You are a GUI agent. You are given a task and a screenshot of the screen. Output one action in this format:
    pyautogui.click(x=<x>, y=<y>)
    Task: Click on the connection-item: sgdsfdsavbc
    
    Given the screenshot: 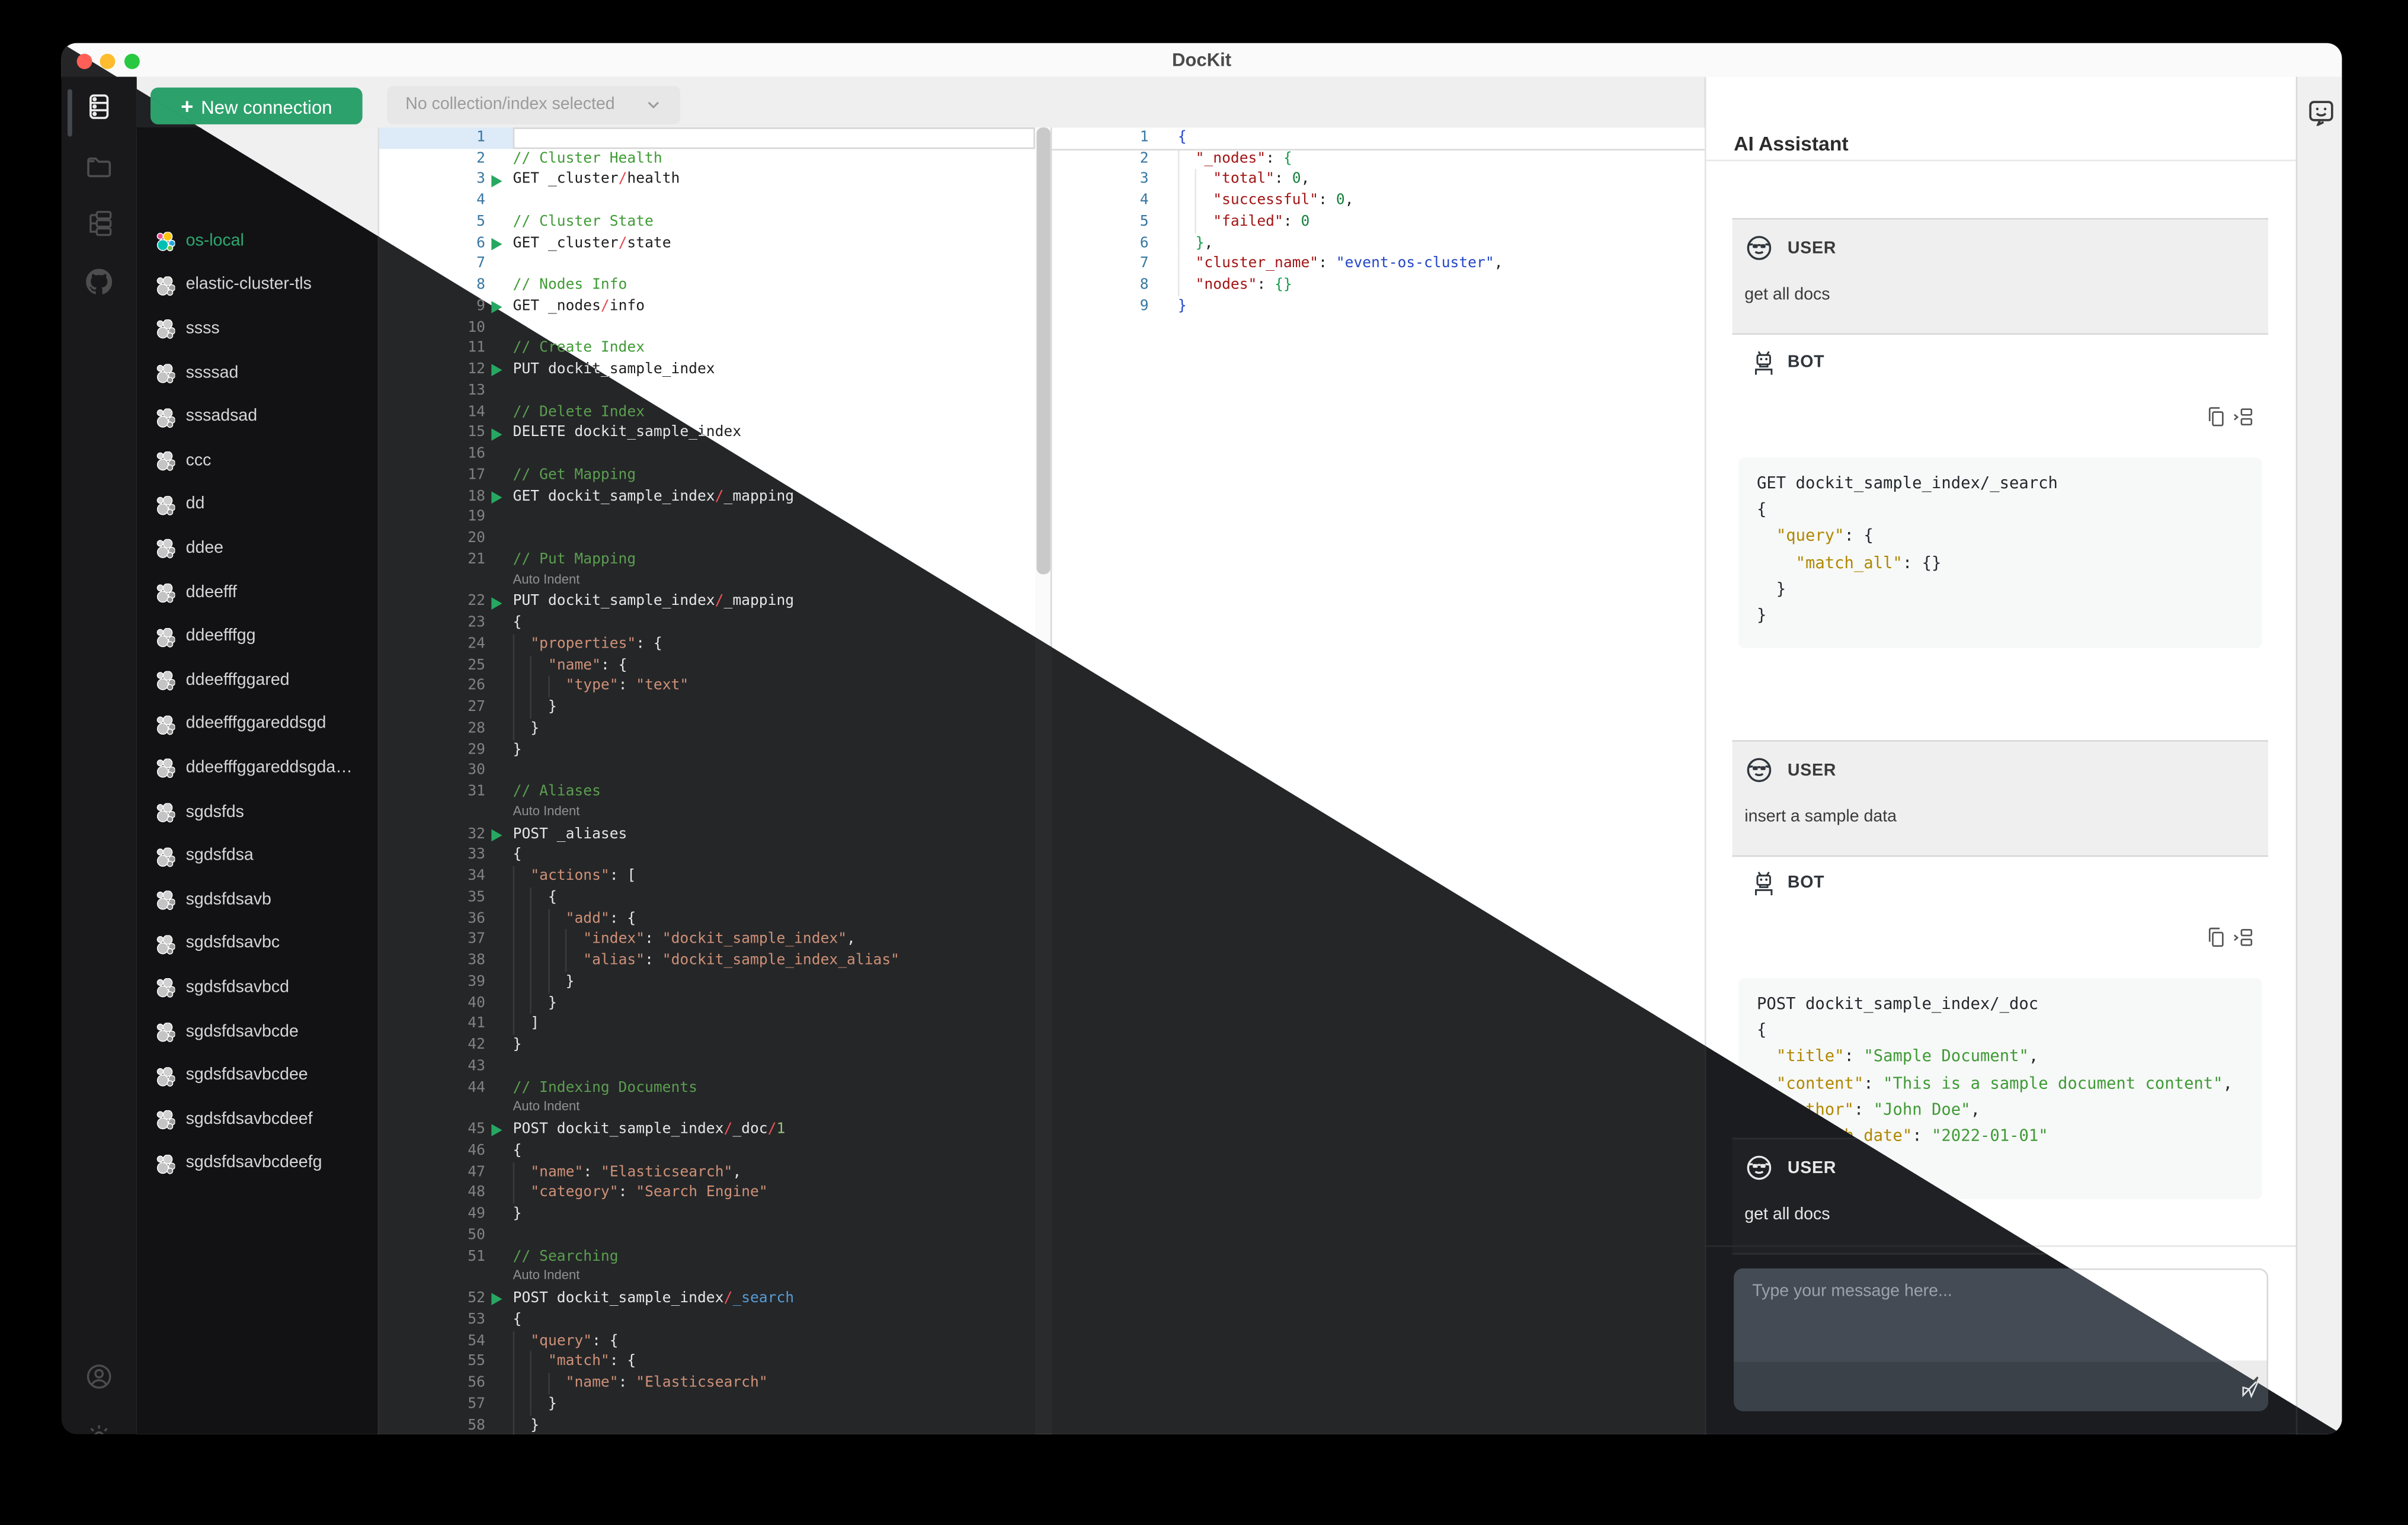 What is the action you would take?
    pyautogui.click(x=257, y=945)
    